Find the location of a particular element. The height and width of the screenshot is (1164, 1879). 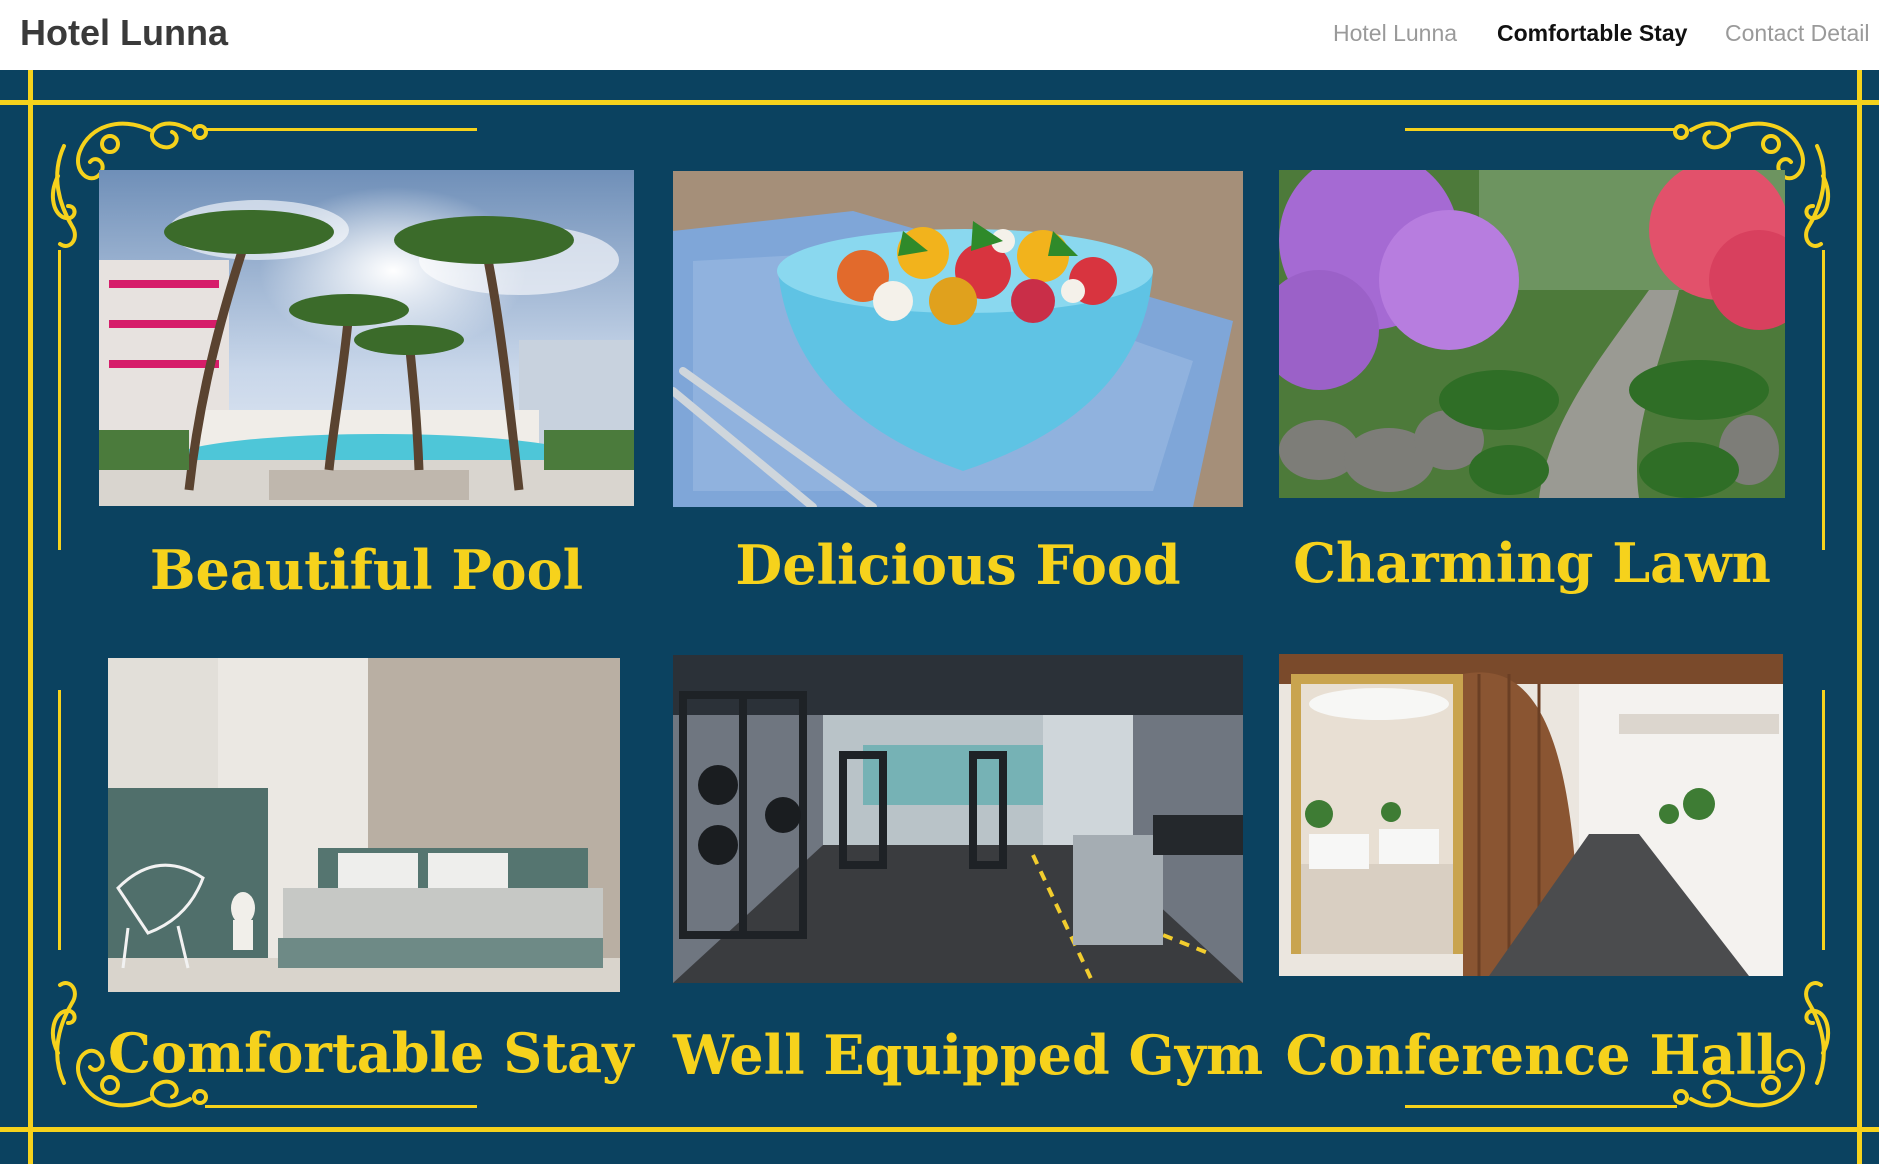

frame-line-bottom is located at coordinates (939, 1129).